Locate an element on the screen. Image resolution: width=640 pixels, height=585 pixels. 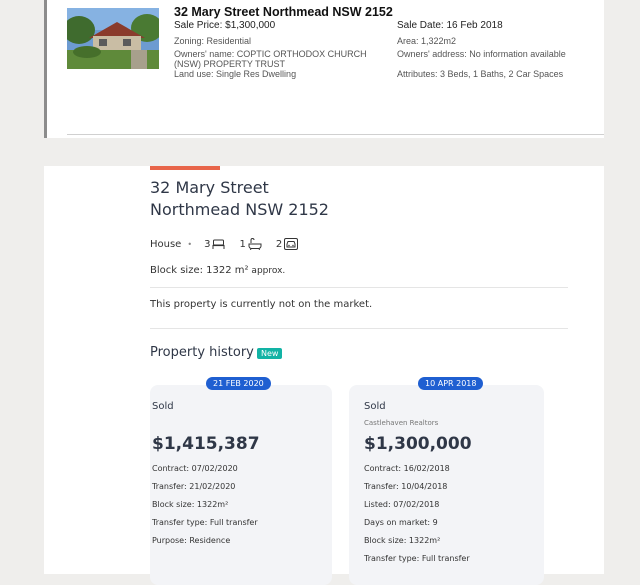
cars-feature: 2 is located at coordinates (287, 244).